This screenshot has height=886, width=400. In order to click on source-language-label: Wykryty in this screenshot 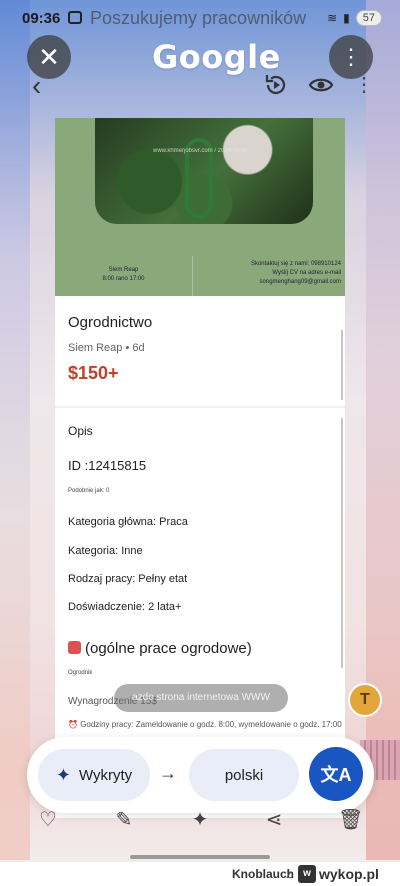, I will do `click(105, 775)`.